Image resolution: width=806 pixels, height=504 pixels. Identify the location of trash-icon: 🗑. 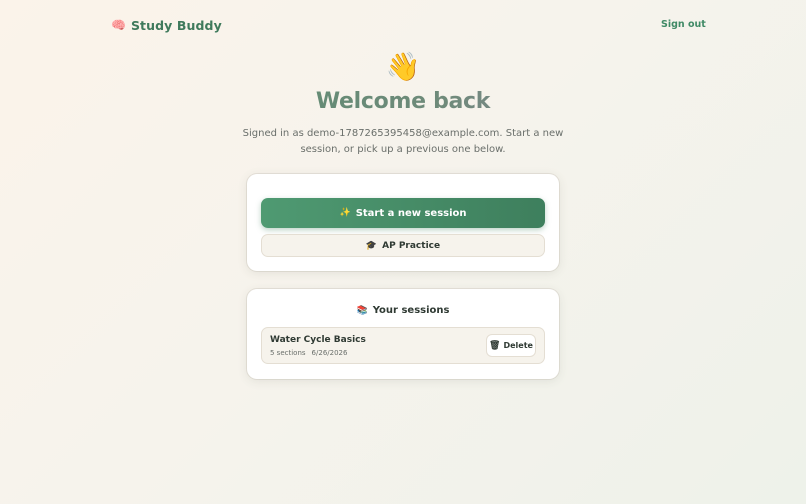
(495, 345).